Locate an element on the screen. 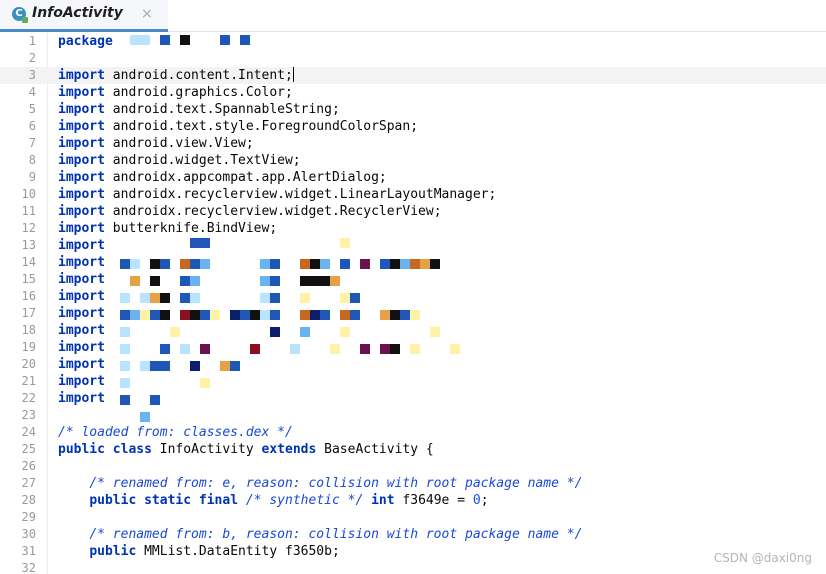  code-line: 4 import android.graphics.Color; is located at coordinates (413, 92).